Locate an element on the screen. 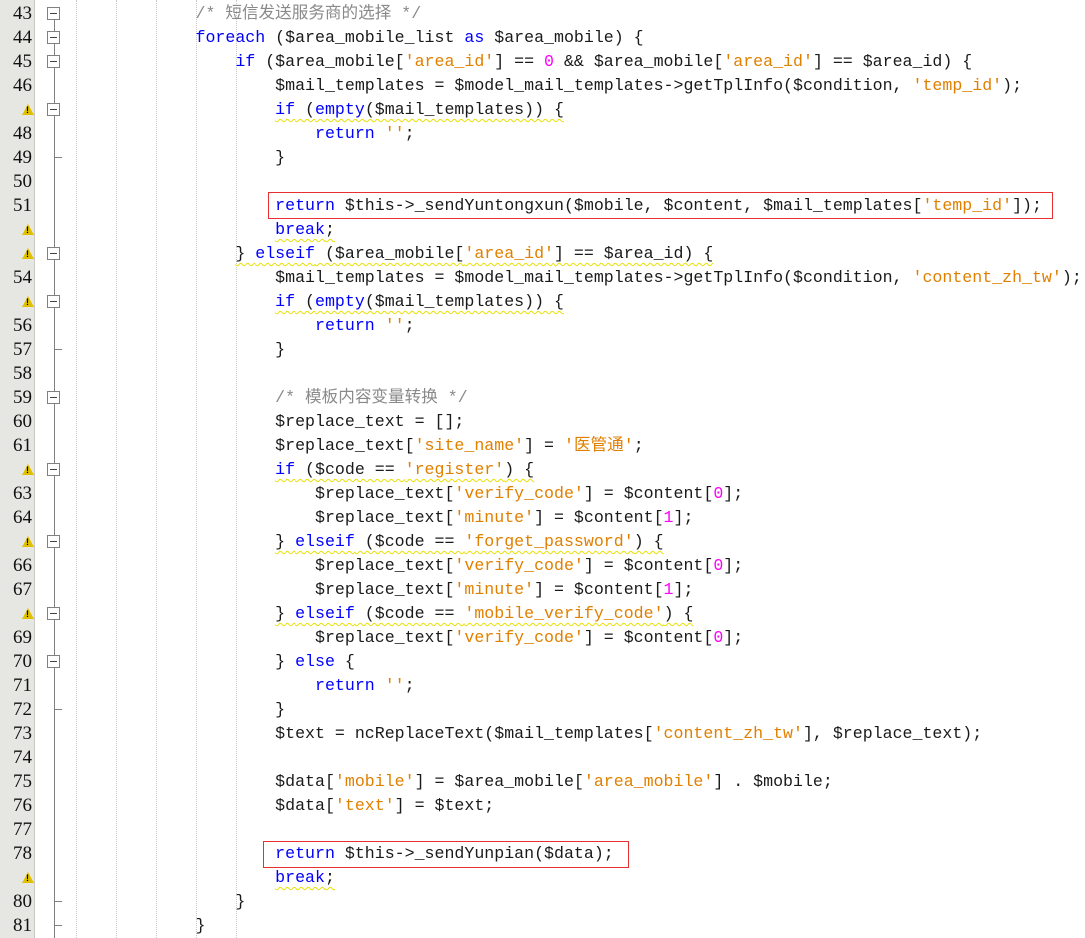  code-line: 77 is located at coordinates (542, 830).